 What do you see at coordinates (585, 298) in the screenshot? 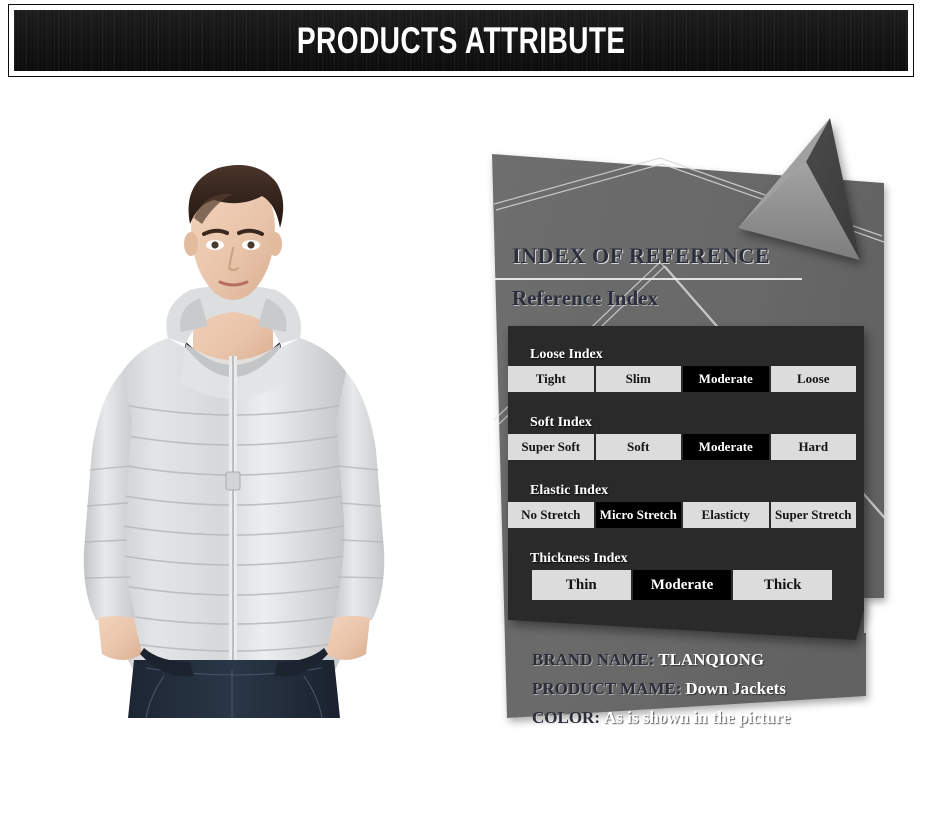
I see `panel-heading-sub: Reference Index` at bounding box center [585, 298].